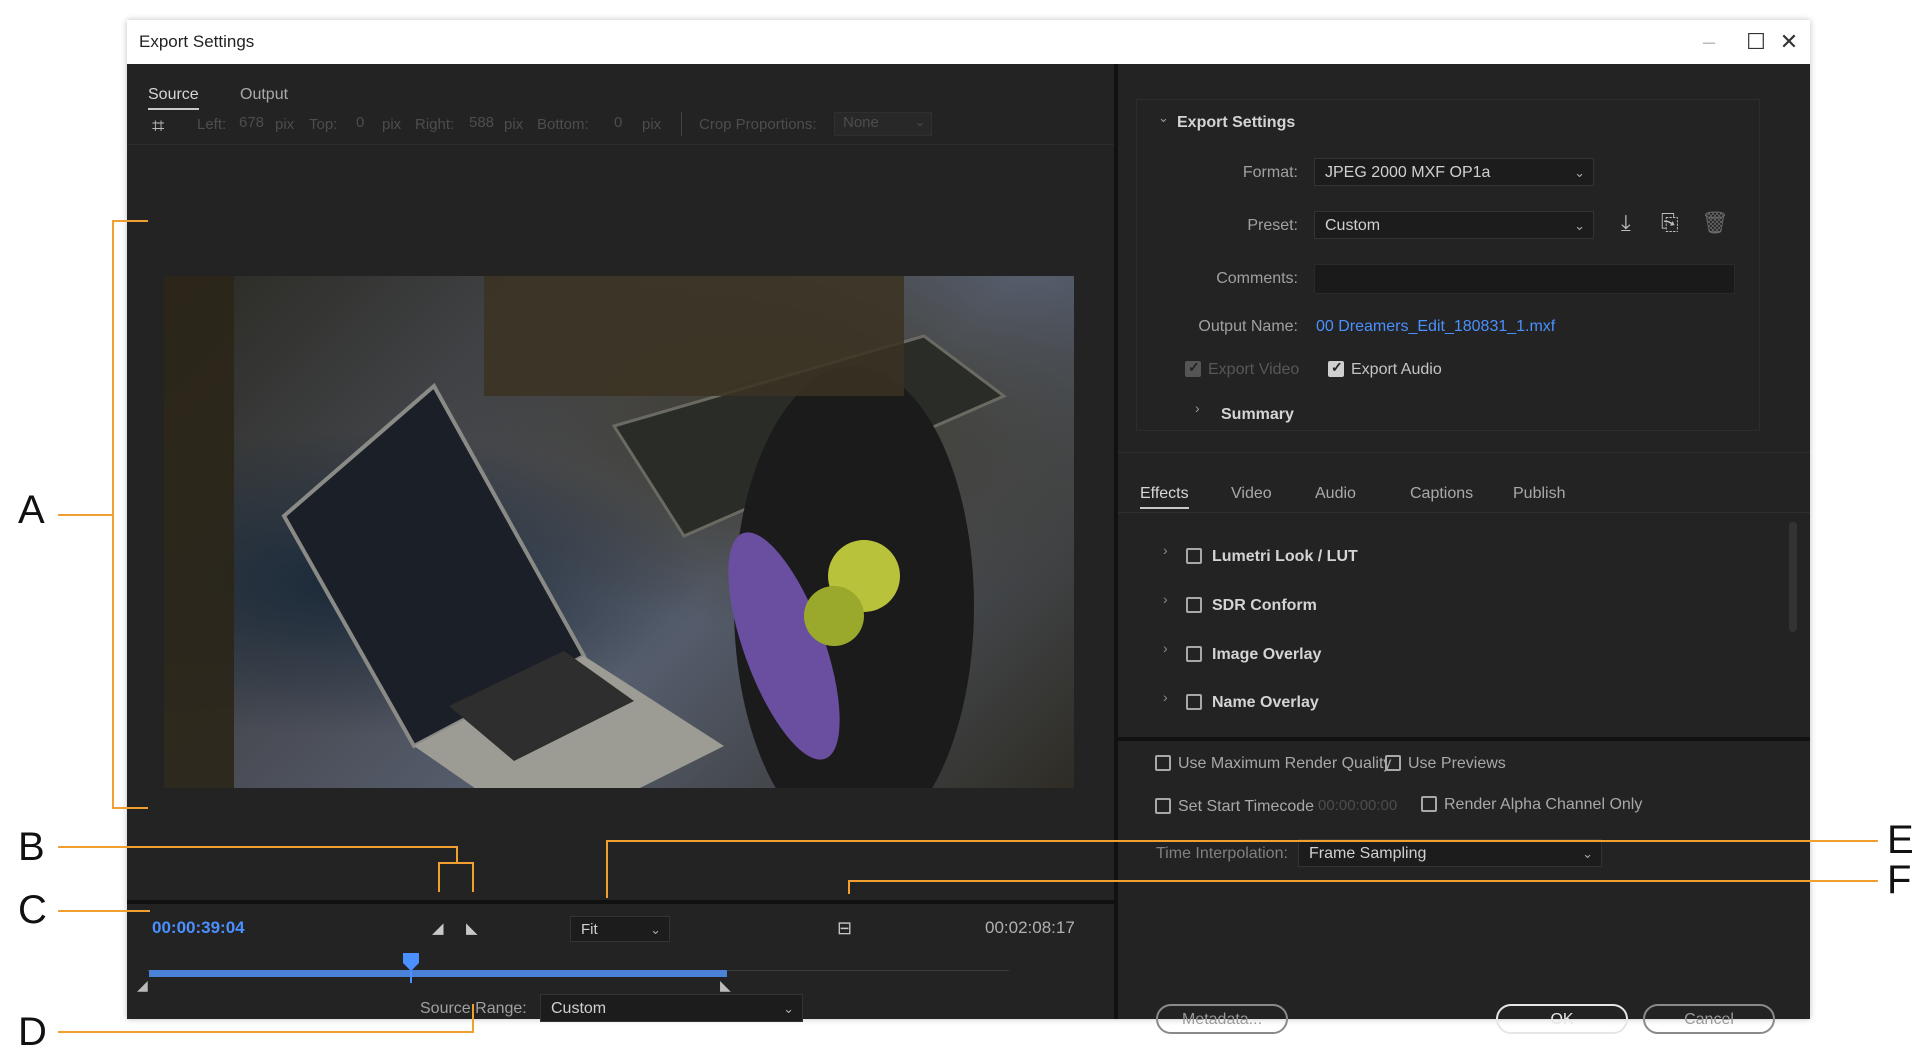 Image resolution: width=1920 pixels, height=1063 pixels. What do you see at coordinates (1254, 369) in the screenshot?
I see `export-video-label: Export Video` at bounding box center [1254, 369].